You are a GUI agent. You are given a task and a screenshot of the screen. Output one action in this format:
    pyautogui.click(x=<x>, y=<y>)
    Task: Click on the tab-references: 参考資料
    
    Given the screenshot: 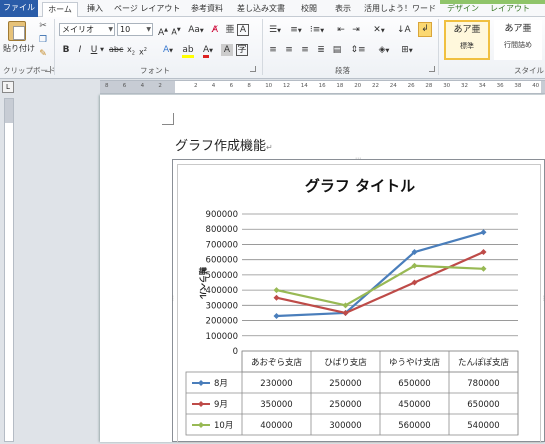 What is the action you would take?
    pyautogui.click(x=207, y=9)
    